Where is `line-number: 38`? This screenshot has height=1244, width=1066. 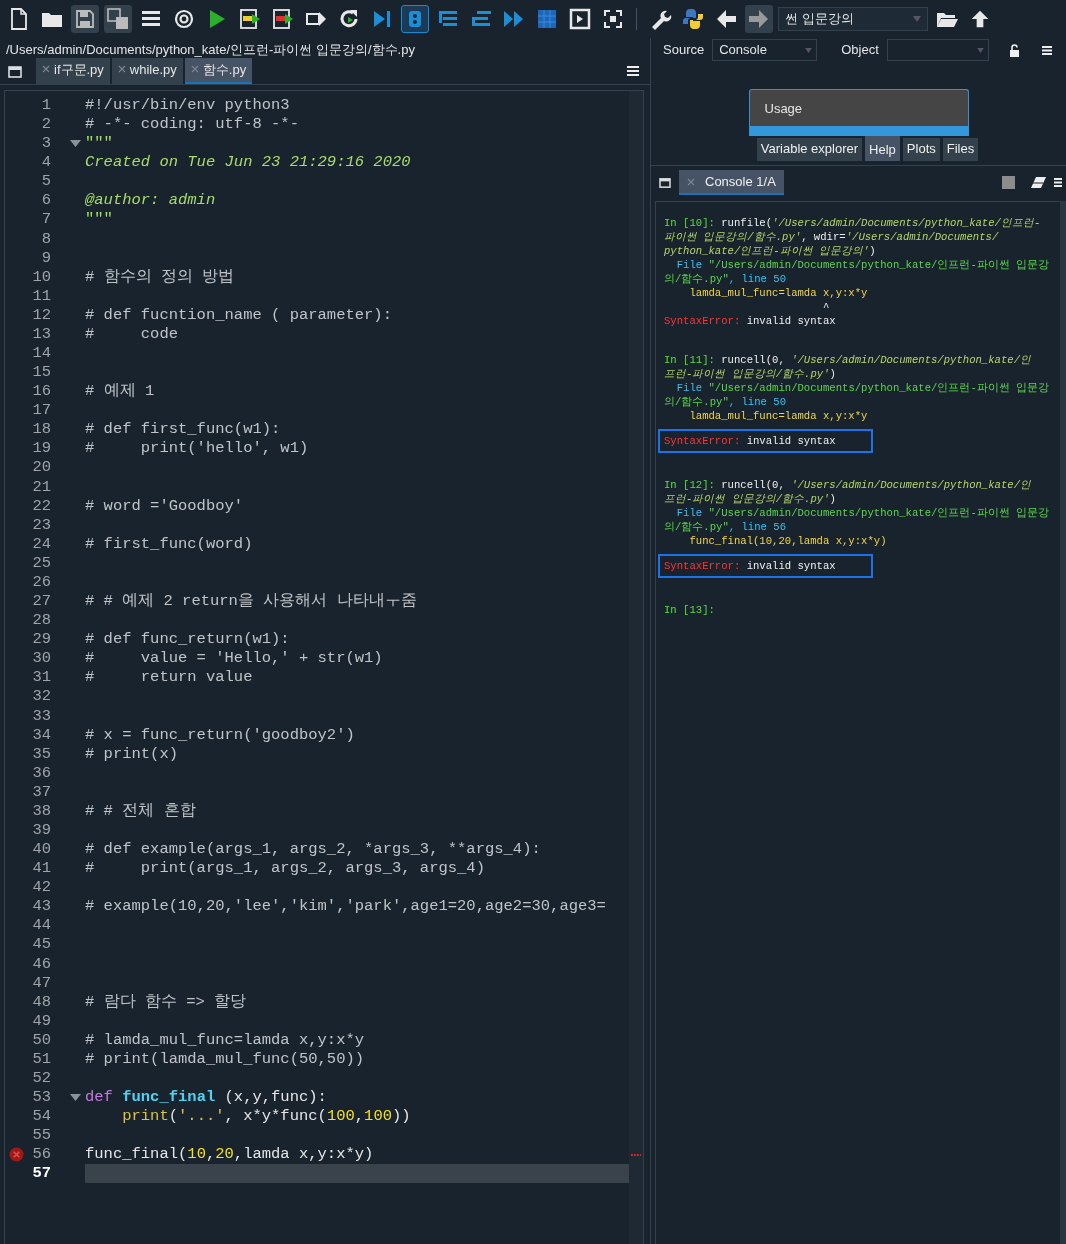 line-number: 38 is located at coordinates (41, 811).